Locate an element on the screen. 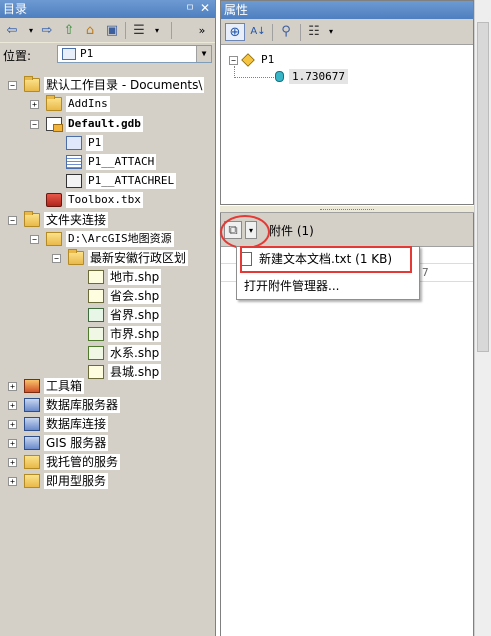 The height and width of the screenshot is (636, 491). options-dropdown-icon: ▾ is located at coordinates (331, 31).